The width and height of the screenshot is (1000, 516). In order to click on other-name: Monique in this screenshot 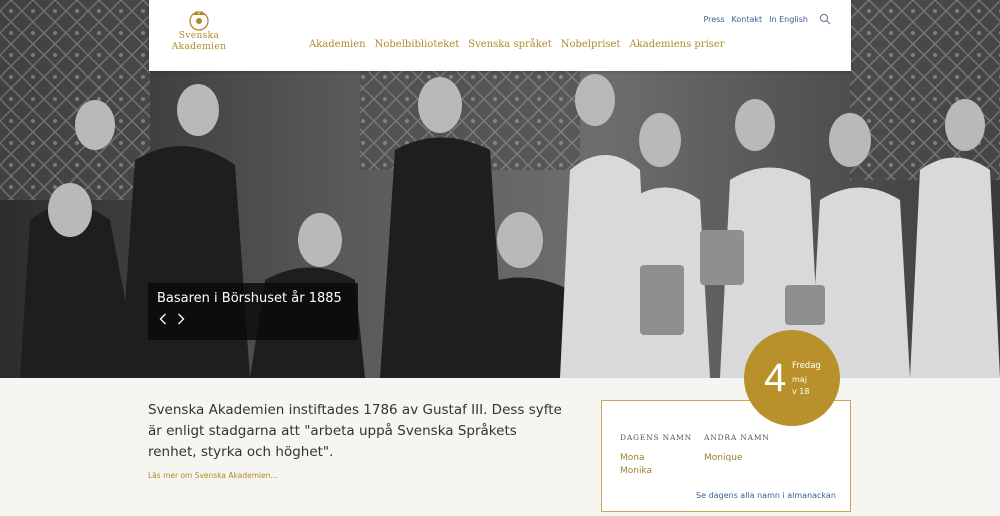, I will do `click(723, 458)`.